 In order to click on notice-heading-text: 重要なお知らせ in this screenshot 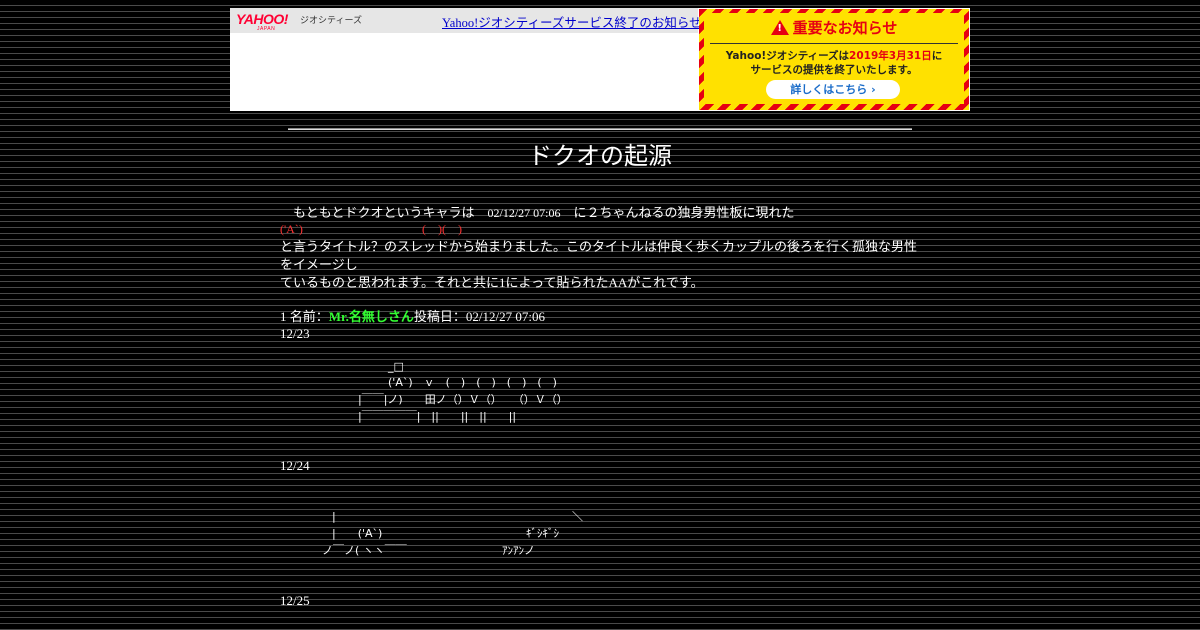, I will do `click(845, 28)`.